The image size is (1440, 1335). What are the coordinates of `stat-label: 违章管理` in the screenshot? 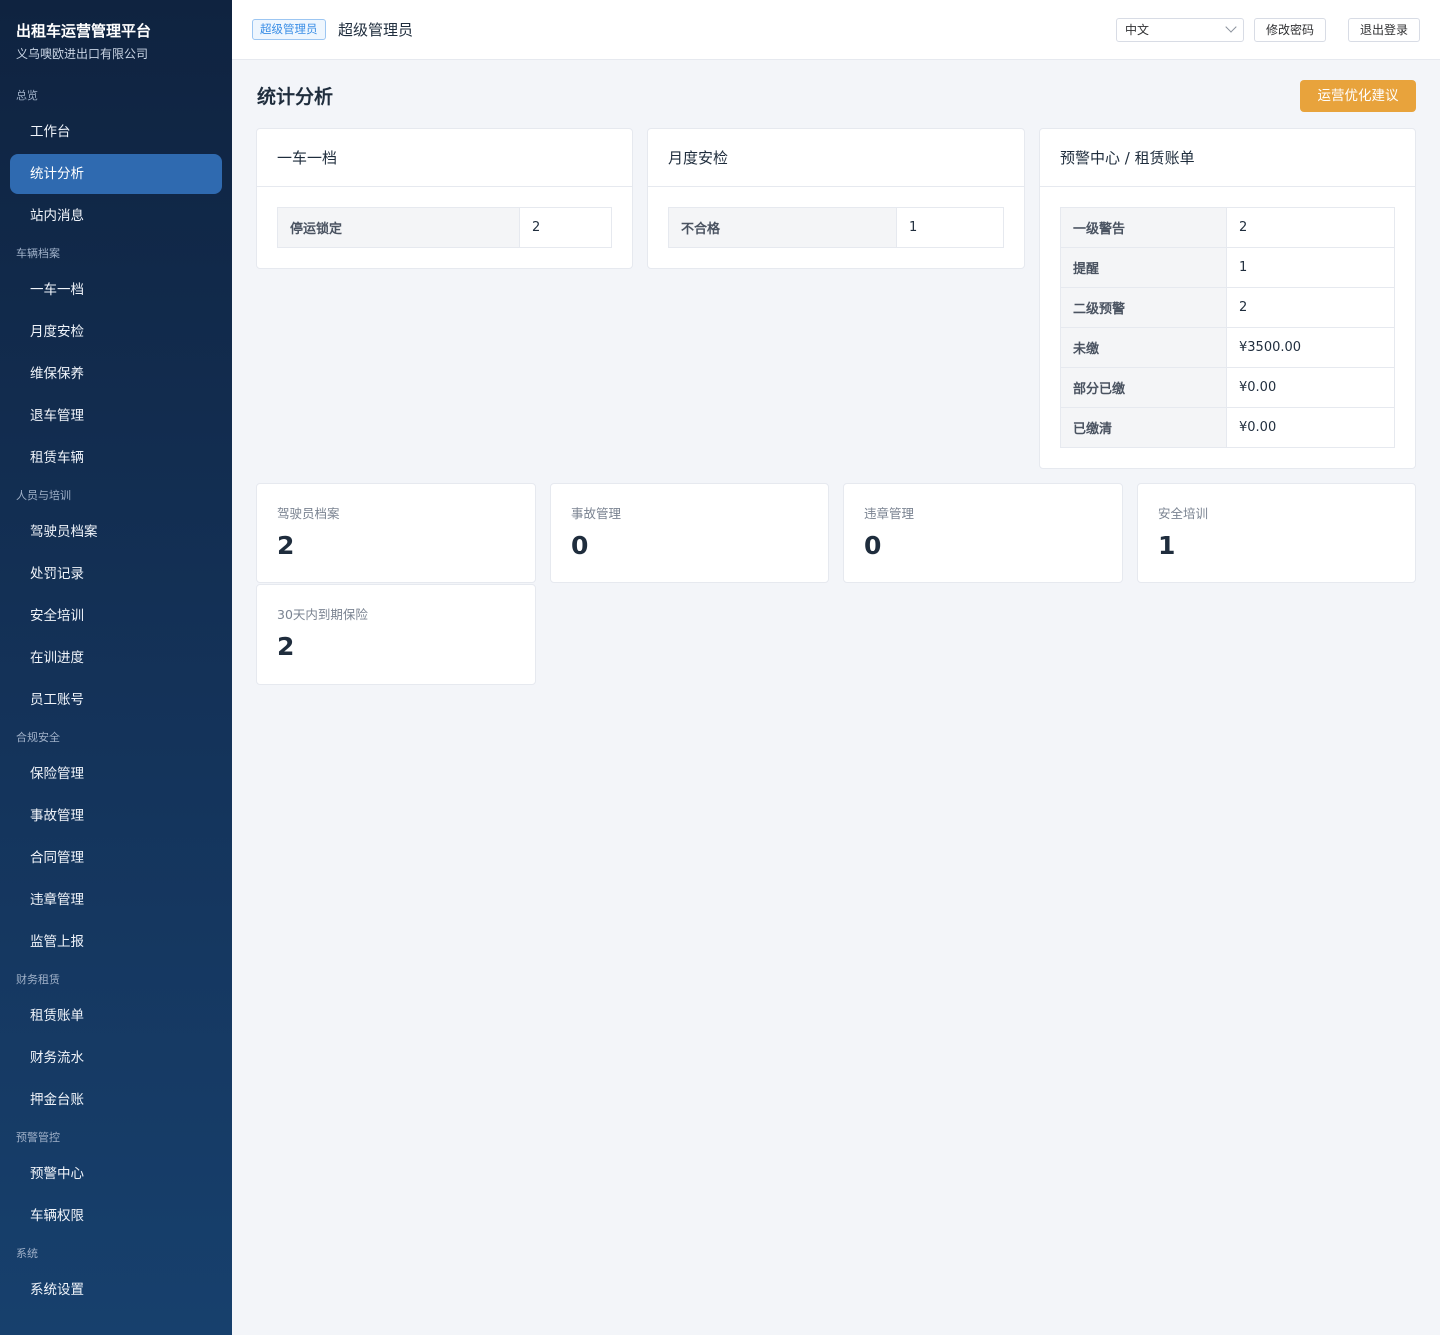 It's located at (889, 513).